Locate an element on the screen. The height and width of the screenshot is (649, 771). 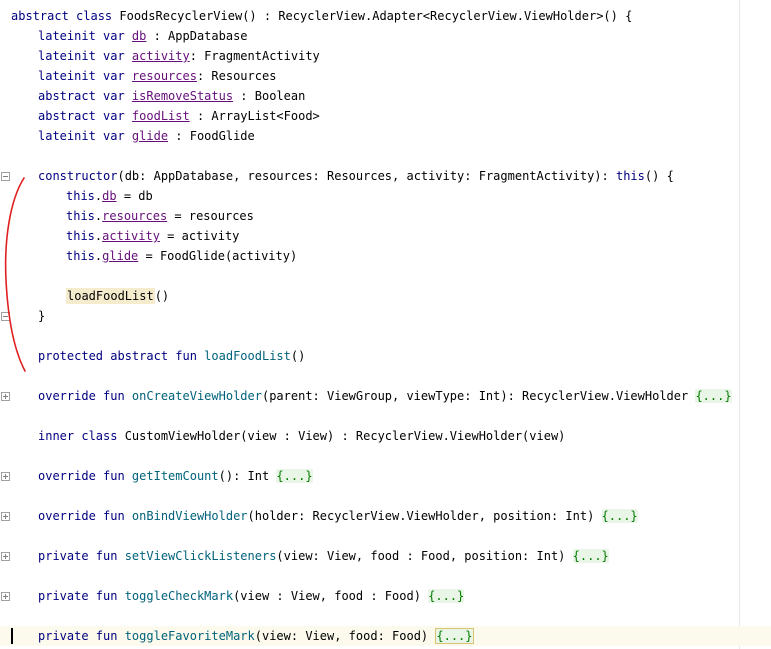
function-name-token: setViewClickListeners is located at coordinates (200, 556).